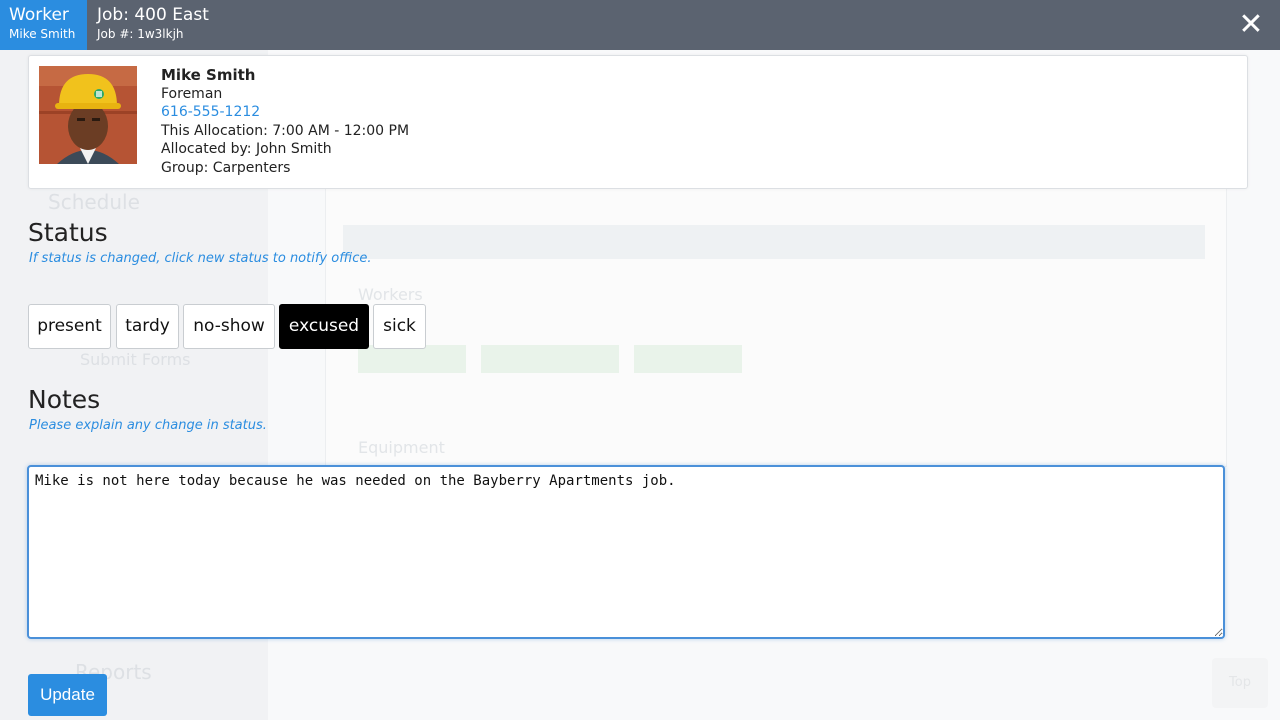 The height and width of the screenshot is (720, 1280). Describe the element at coordinates (39, 15) in the screenshot. I see `worker-tab-label: Worker` at that location.